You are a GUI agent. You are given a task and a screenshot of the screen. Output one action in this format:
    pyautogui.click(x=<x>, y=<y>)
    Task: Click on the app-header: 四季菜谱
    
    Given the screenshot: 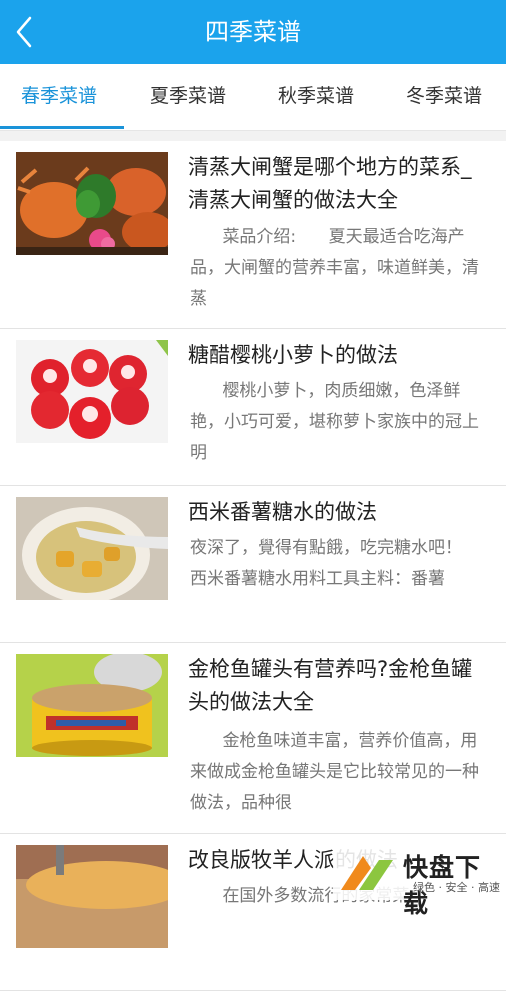 What is the action you would take?
    pyautogui.click(x=253, y=32)
    